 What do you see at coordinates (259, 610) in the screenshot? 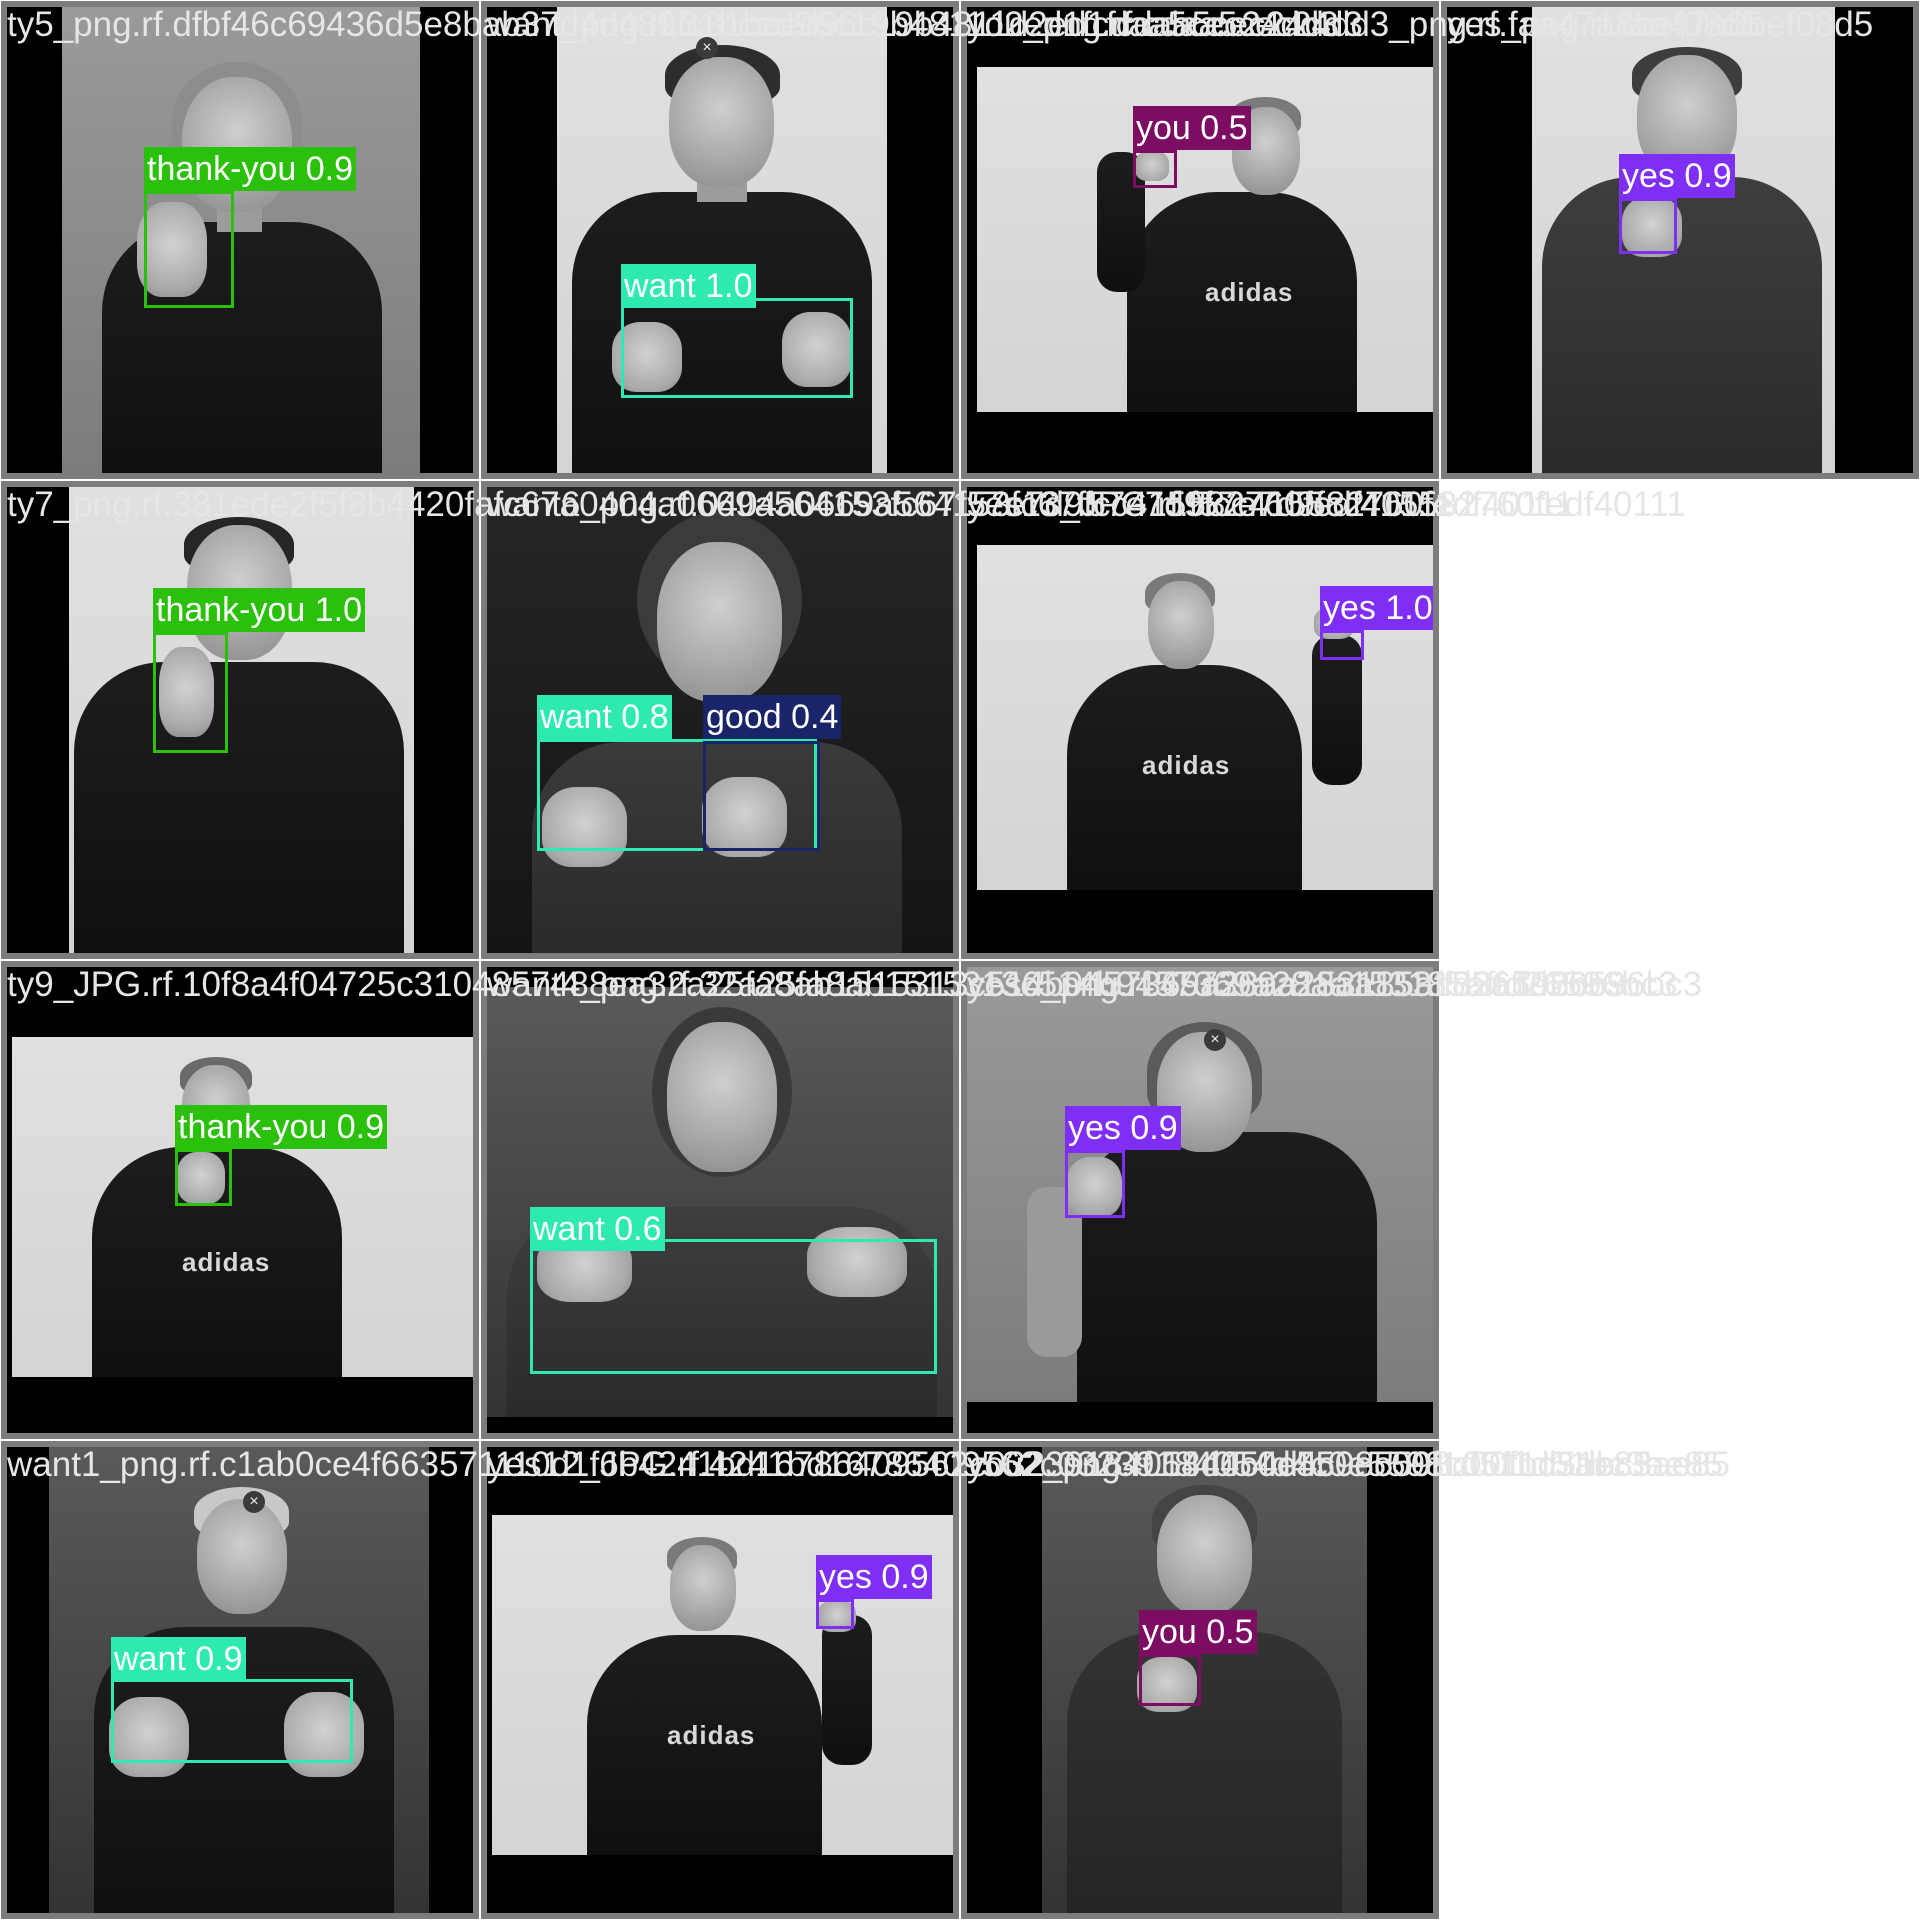
I see `detection-label: thank-you 1.0` at bounding box center [259, 610].